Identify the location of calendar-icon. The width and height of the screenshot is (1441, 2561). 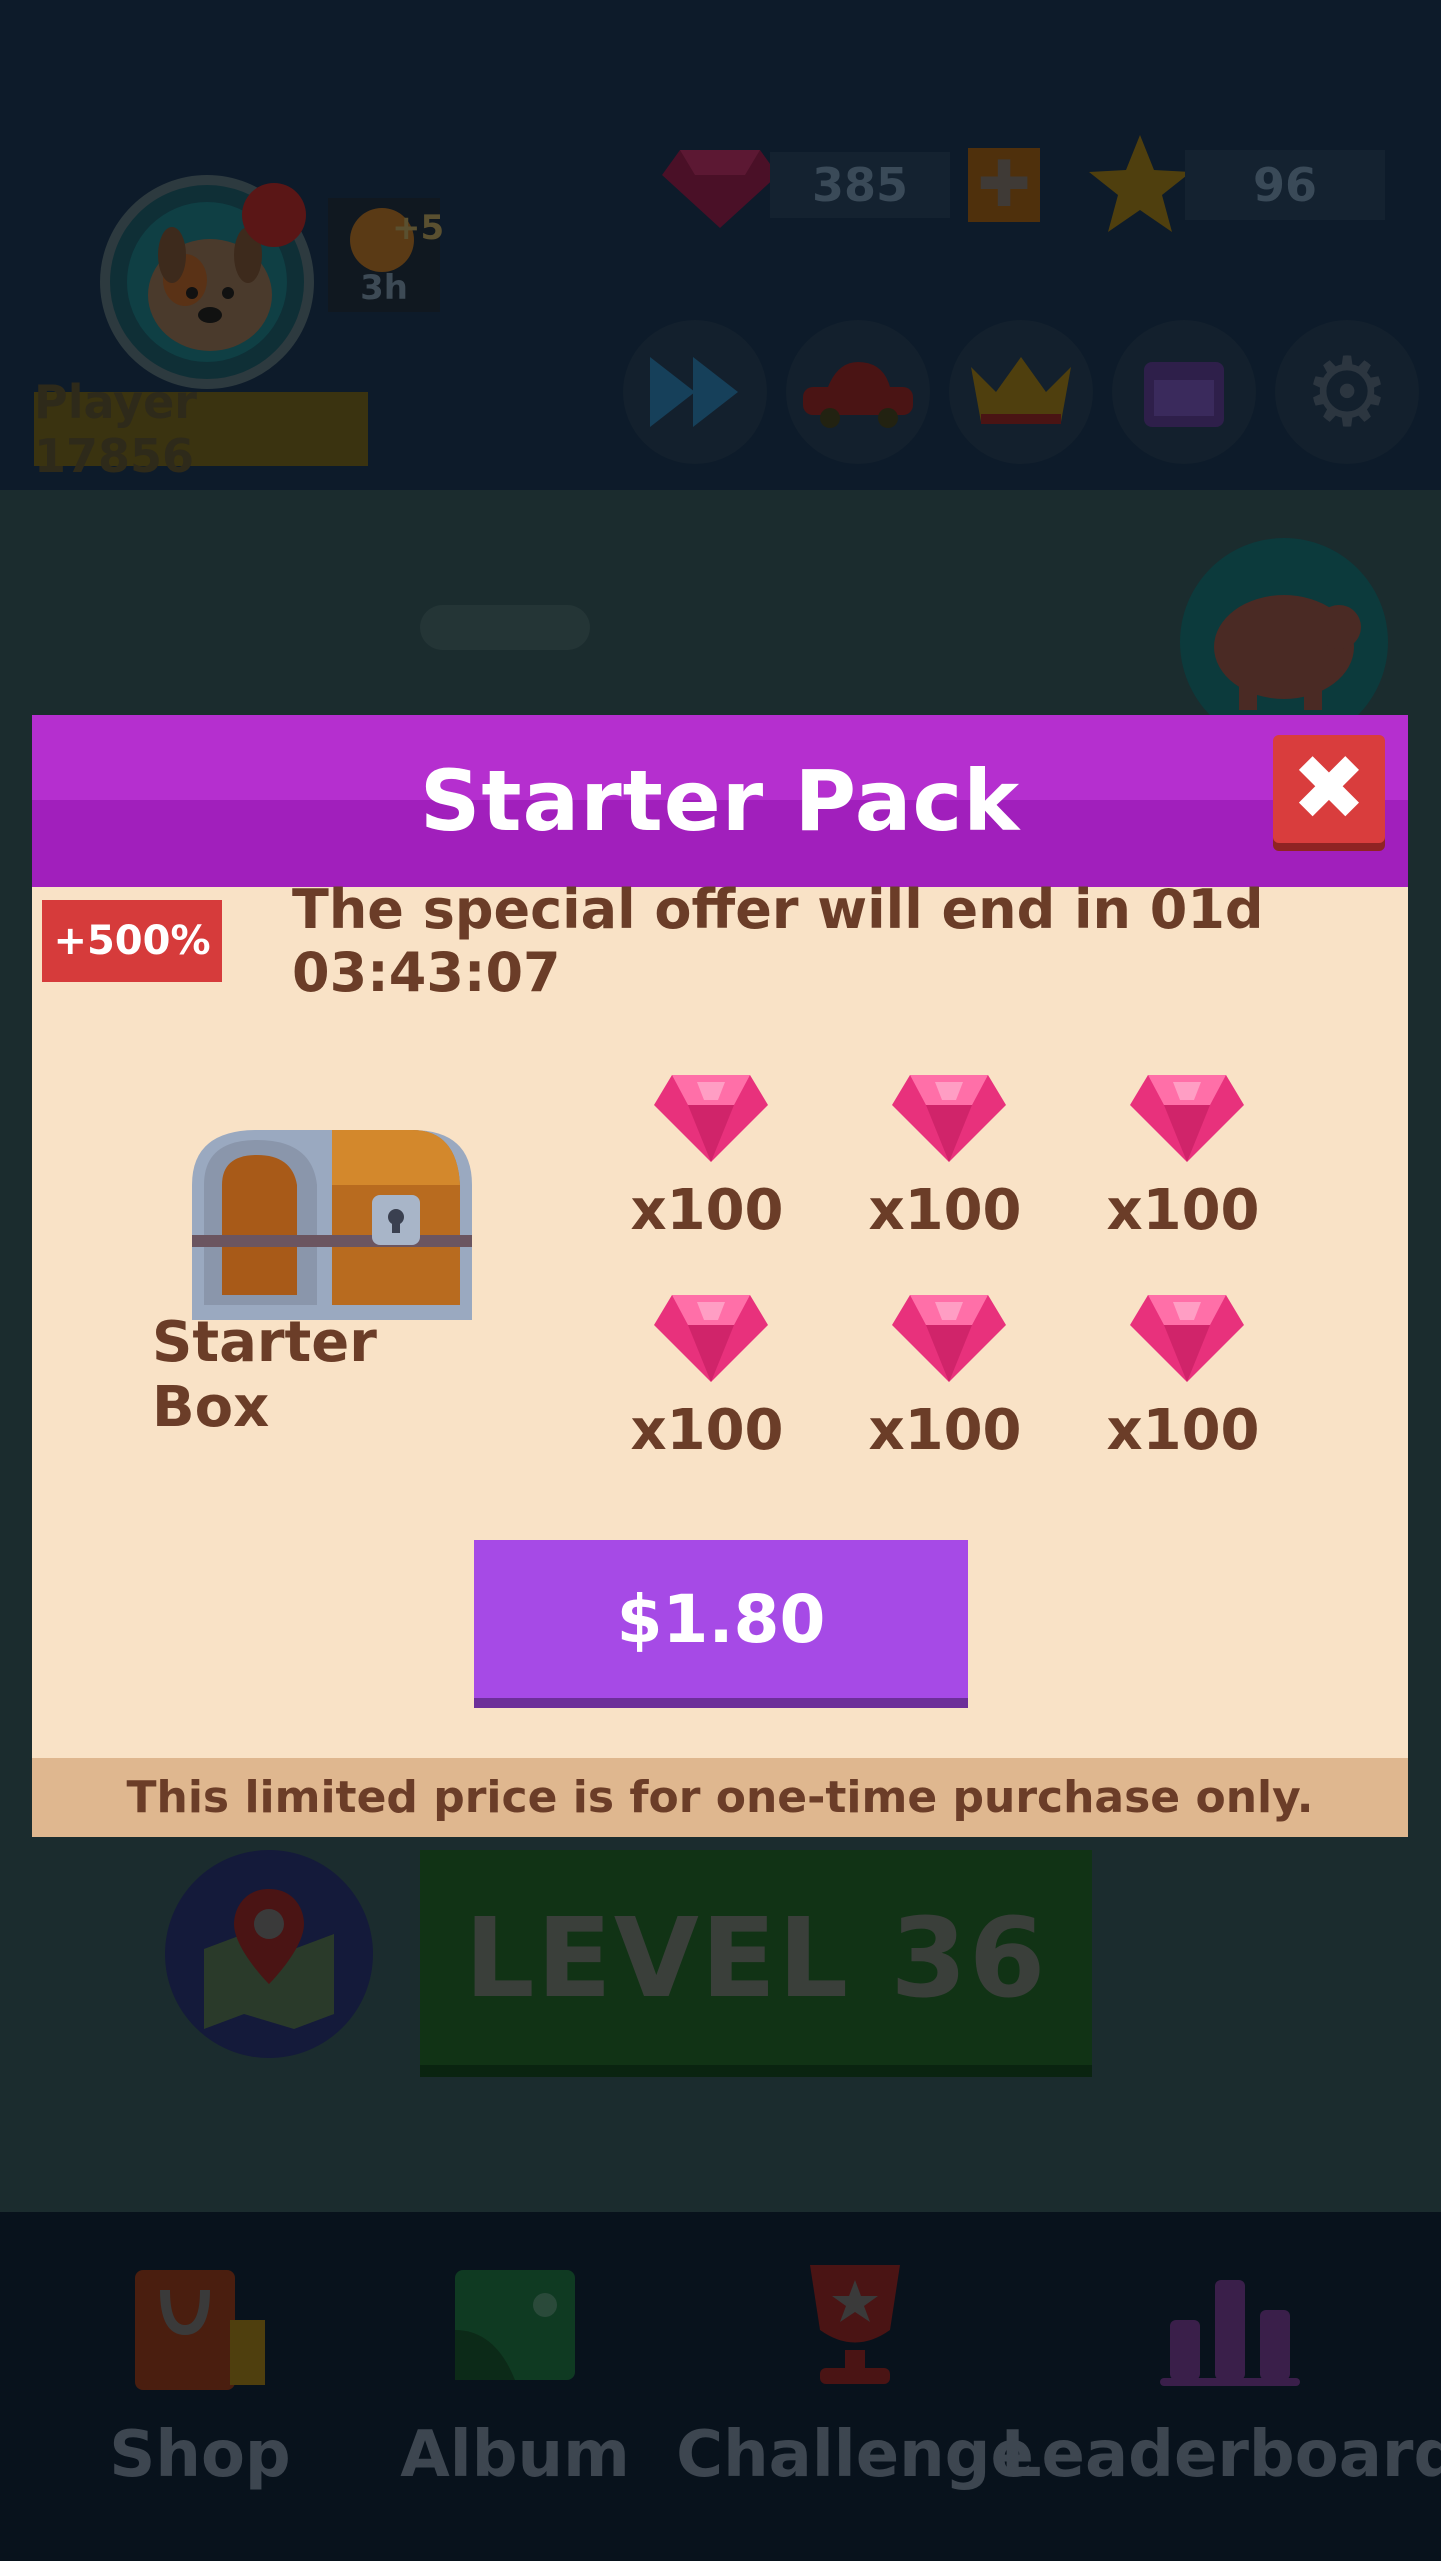
(1184, 394).